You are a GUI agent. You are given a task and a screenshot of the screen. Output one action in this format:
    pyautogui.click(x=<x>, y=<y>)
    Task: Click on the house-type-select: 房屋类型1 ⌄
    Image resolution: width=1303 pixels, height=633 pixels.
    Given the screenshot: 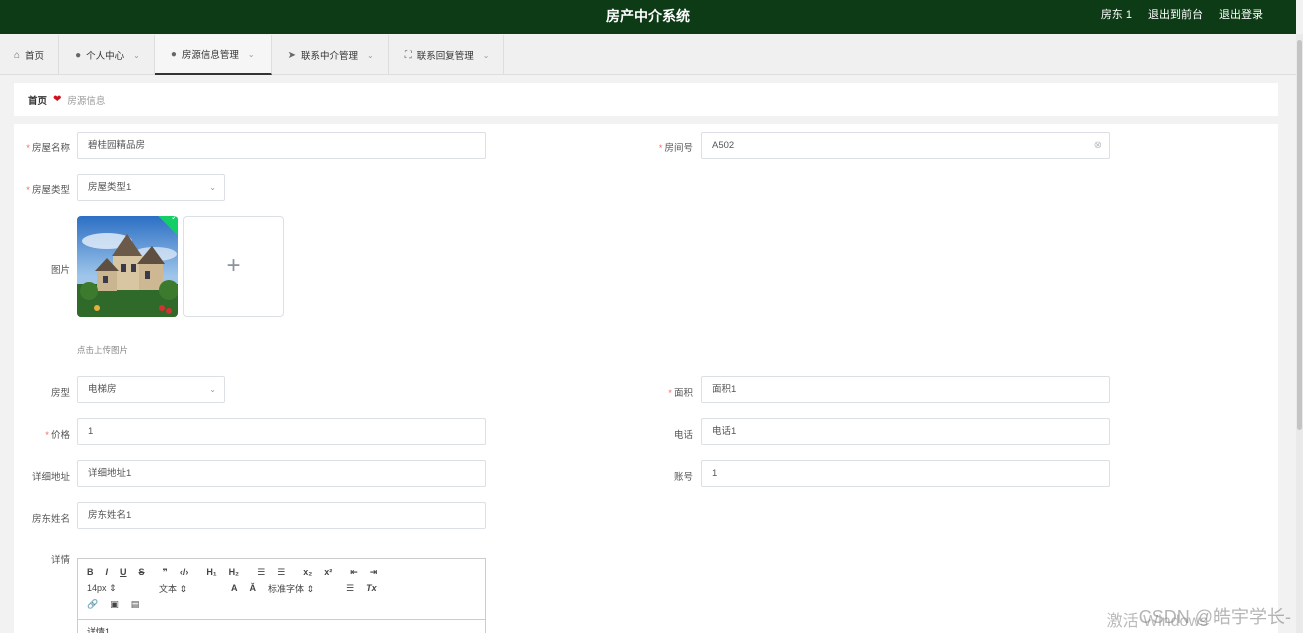 What is the action you would take?
    pyautogui.click(x=151, y=187)
    